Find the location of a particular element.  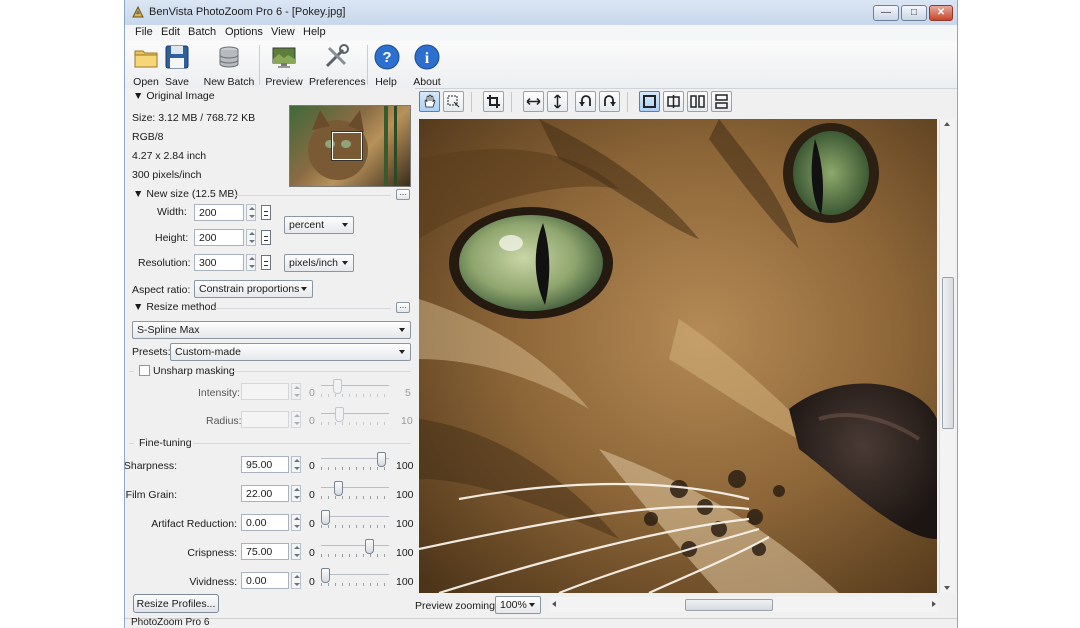

scroll-up-arrow is located at coordinates (947, 124).